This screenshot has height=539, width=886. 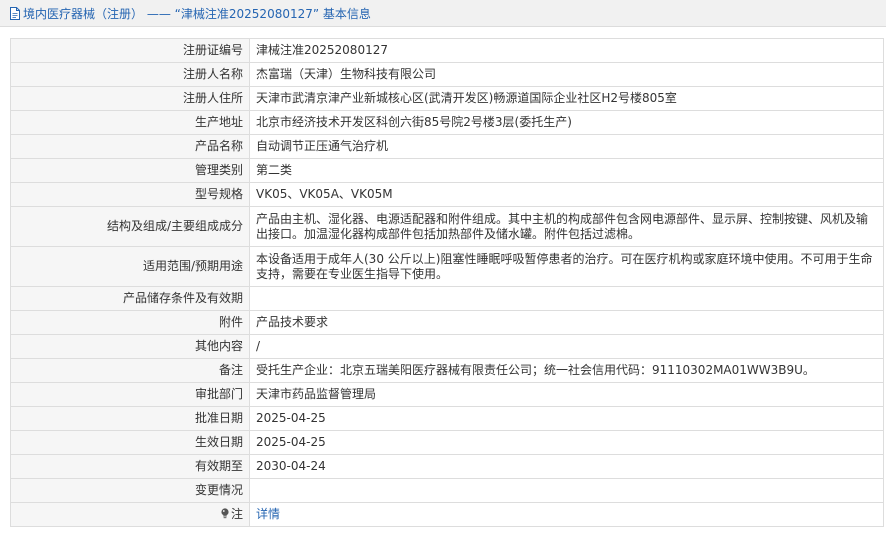 I want to click on breadcrumb-record: “津械注准20252080127”, so click(x=247, y=13).